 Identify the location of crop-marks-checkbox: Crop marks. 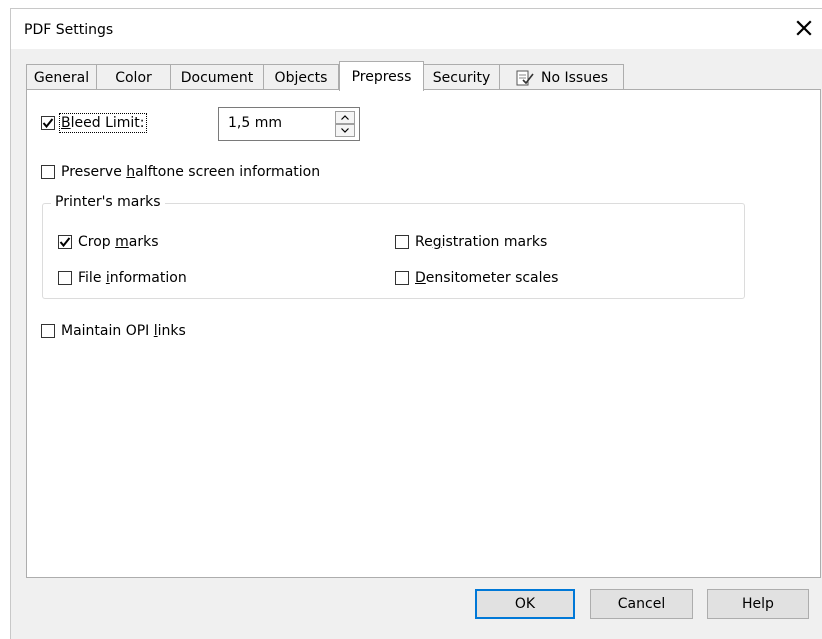
(108, 242).